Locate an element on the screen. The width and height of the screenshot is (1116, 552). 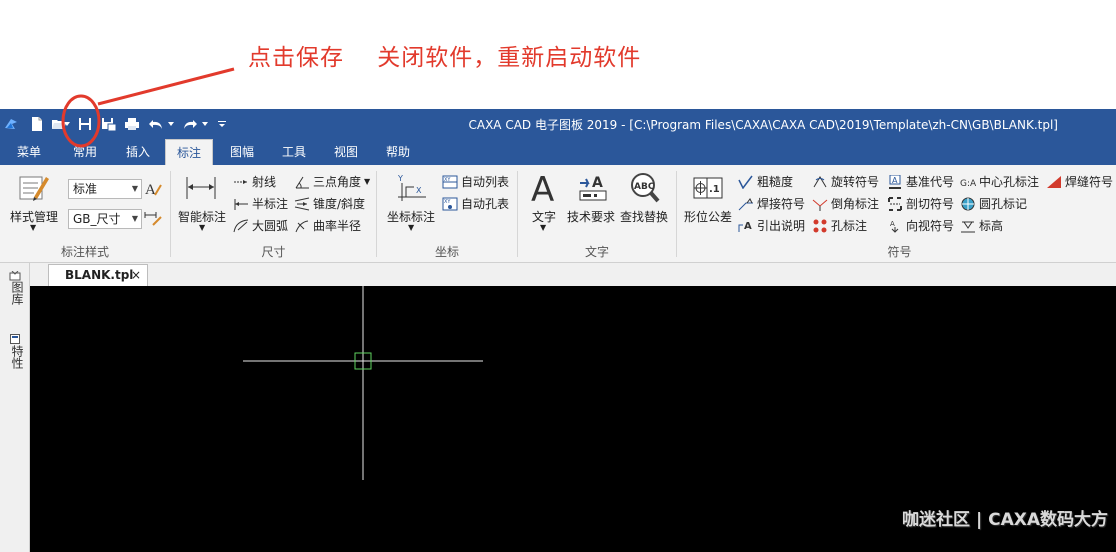
tab-help: 帮助 is located at coordinates (398, 152).